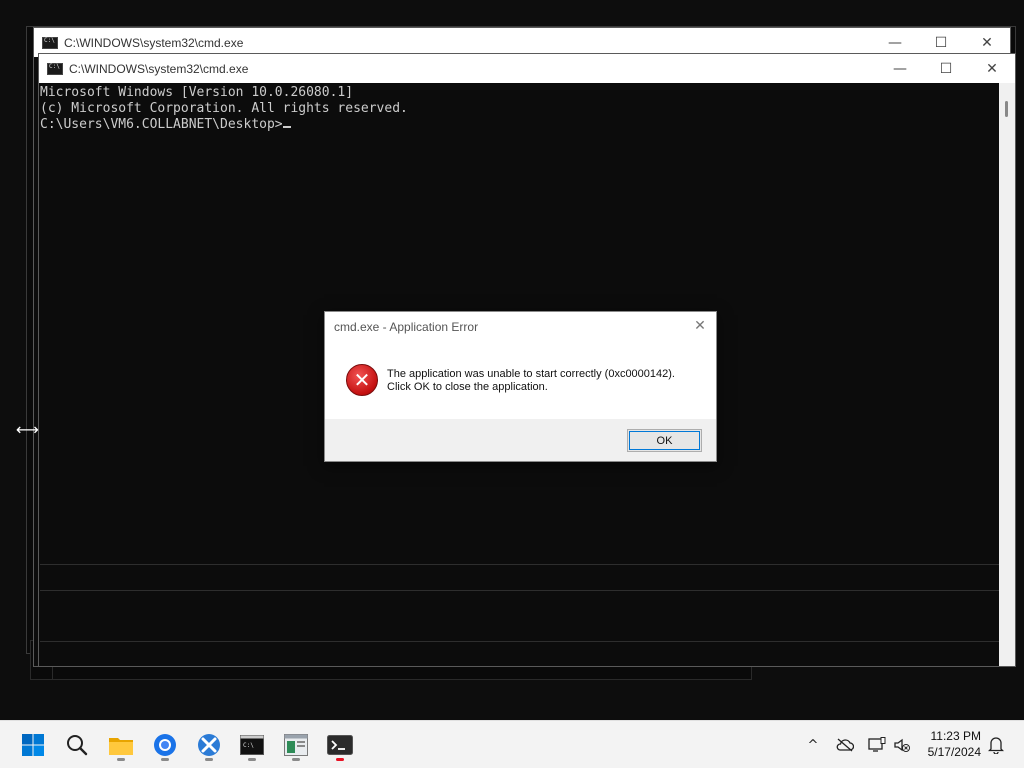 This screenshot has height=768, width=1024. I want to click on browser-icon, so click(165, 745).